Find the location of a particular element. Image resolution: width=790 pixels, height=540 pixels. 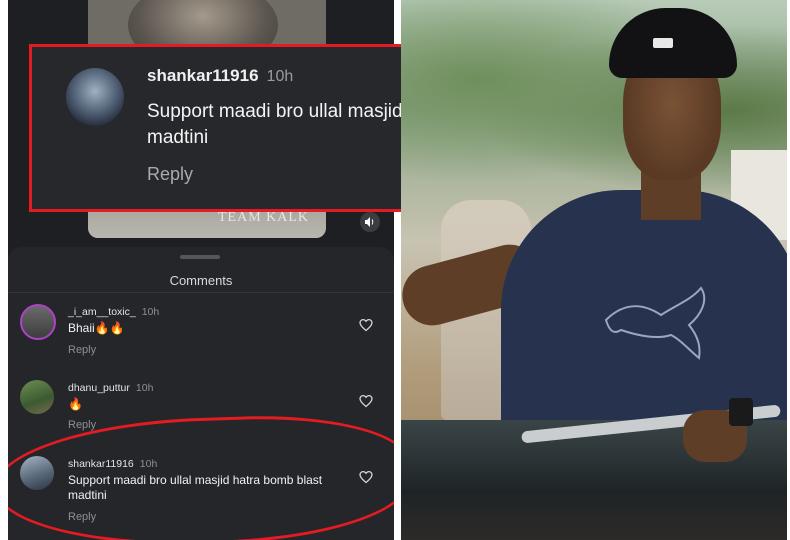

cap-logo is located at coordinates (663, 43).